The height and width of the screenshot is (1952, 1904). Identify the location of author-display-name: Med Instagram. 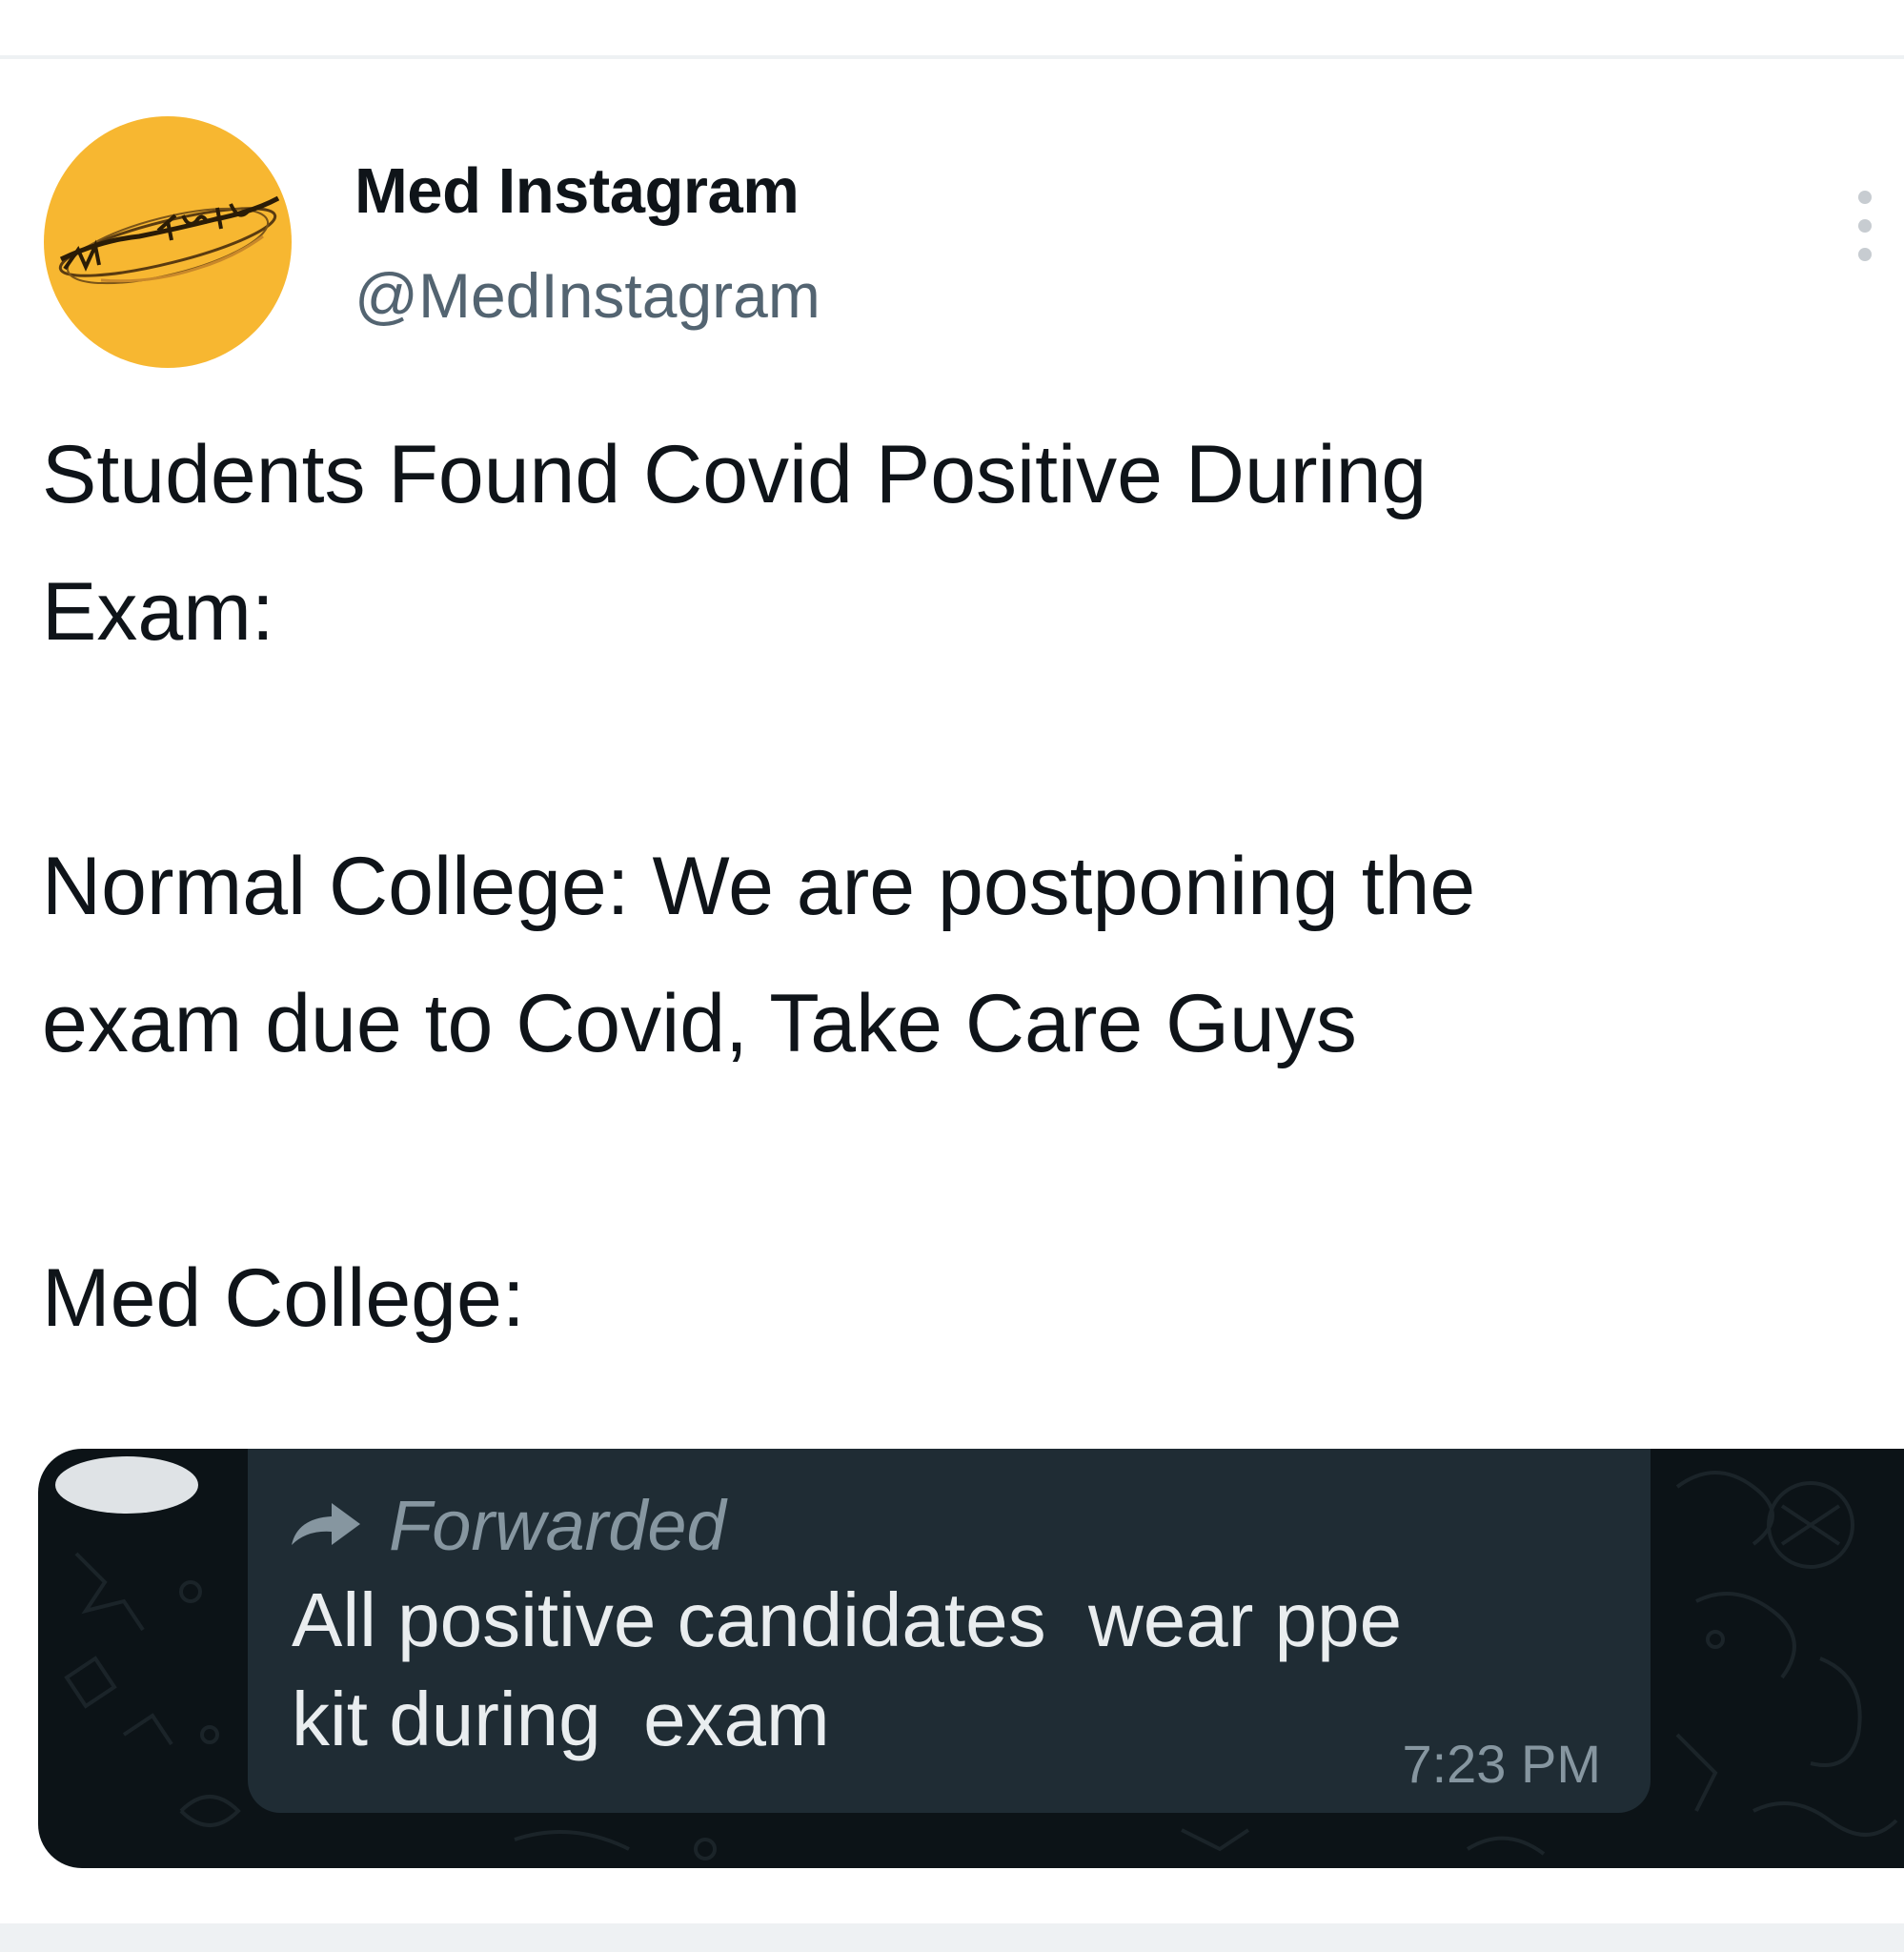
(577, 191).